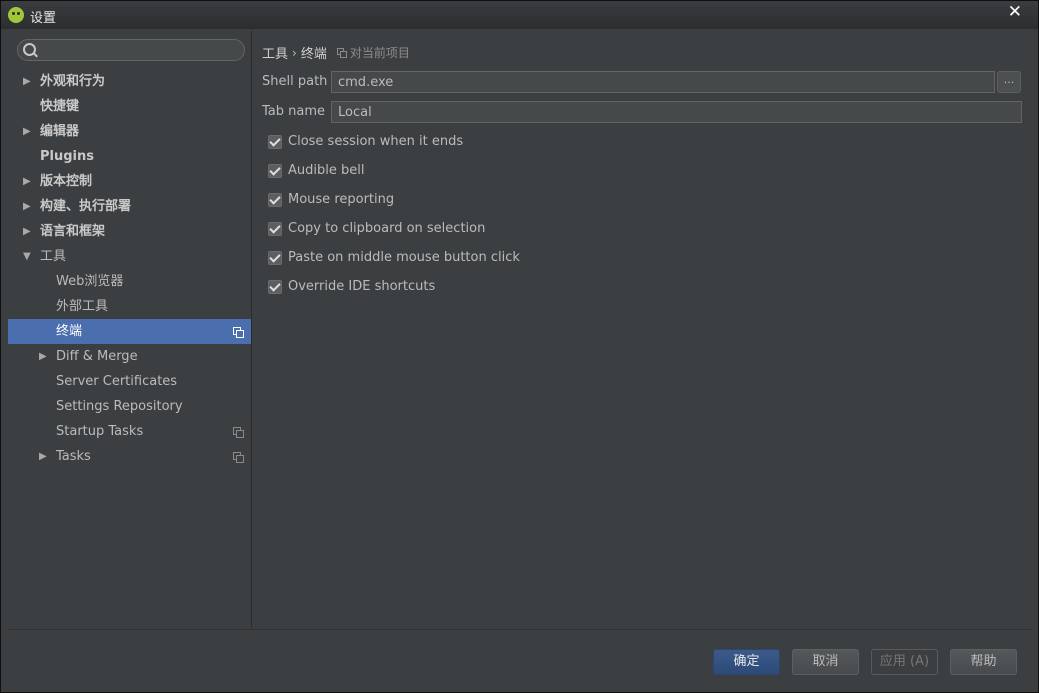  What do you see at coordinates (117, 381) in the screenshot?
I see `sidebar-item-label: Server Certificates` at bounding box center [117, 381].